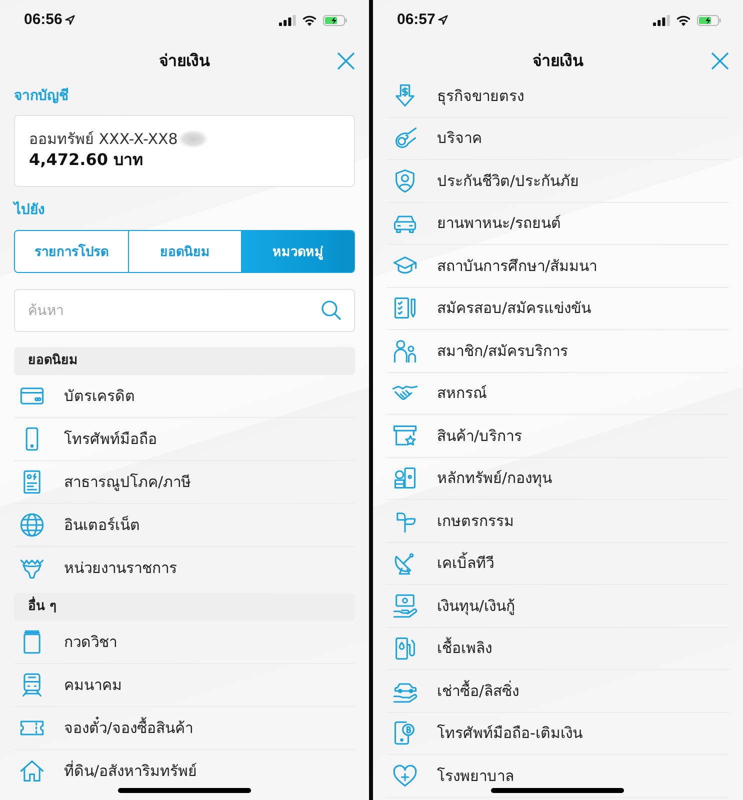  What do you see at coordinates (558, 266) in the screenshot?
I see `category-item: สถาบันการศึกษา/สัมมนา` at bounding box center [558, 266].